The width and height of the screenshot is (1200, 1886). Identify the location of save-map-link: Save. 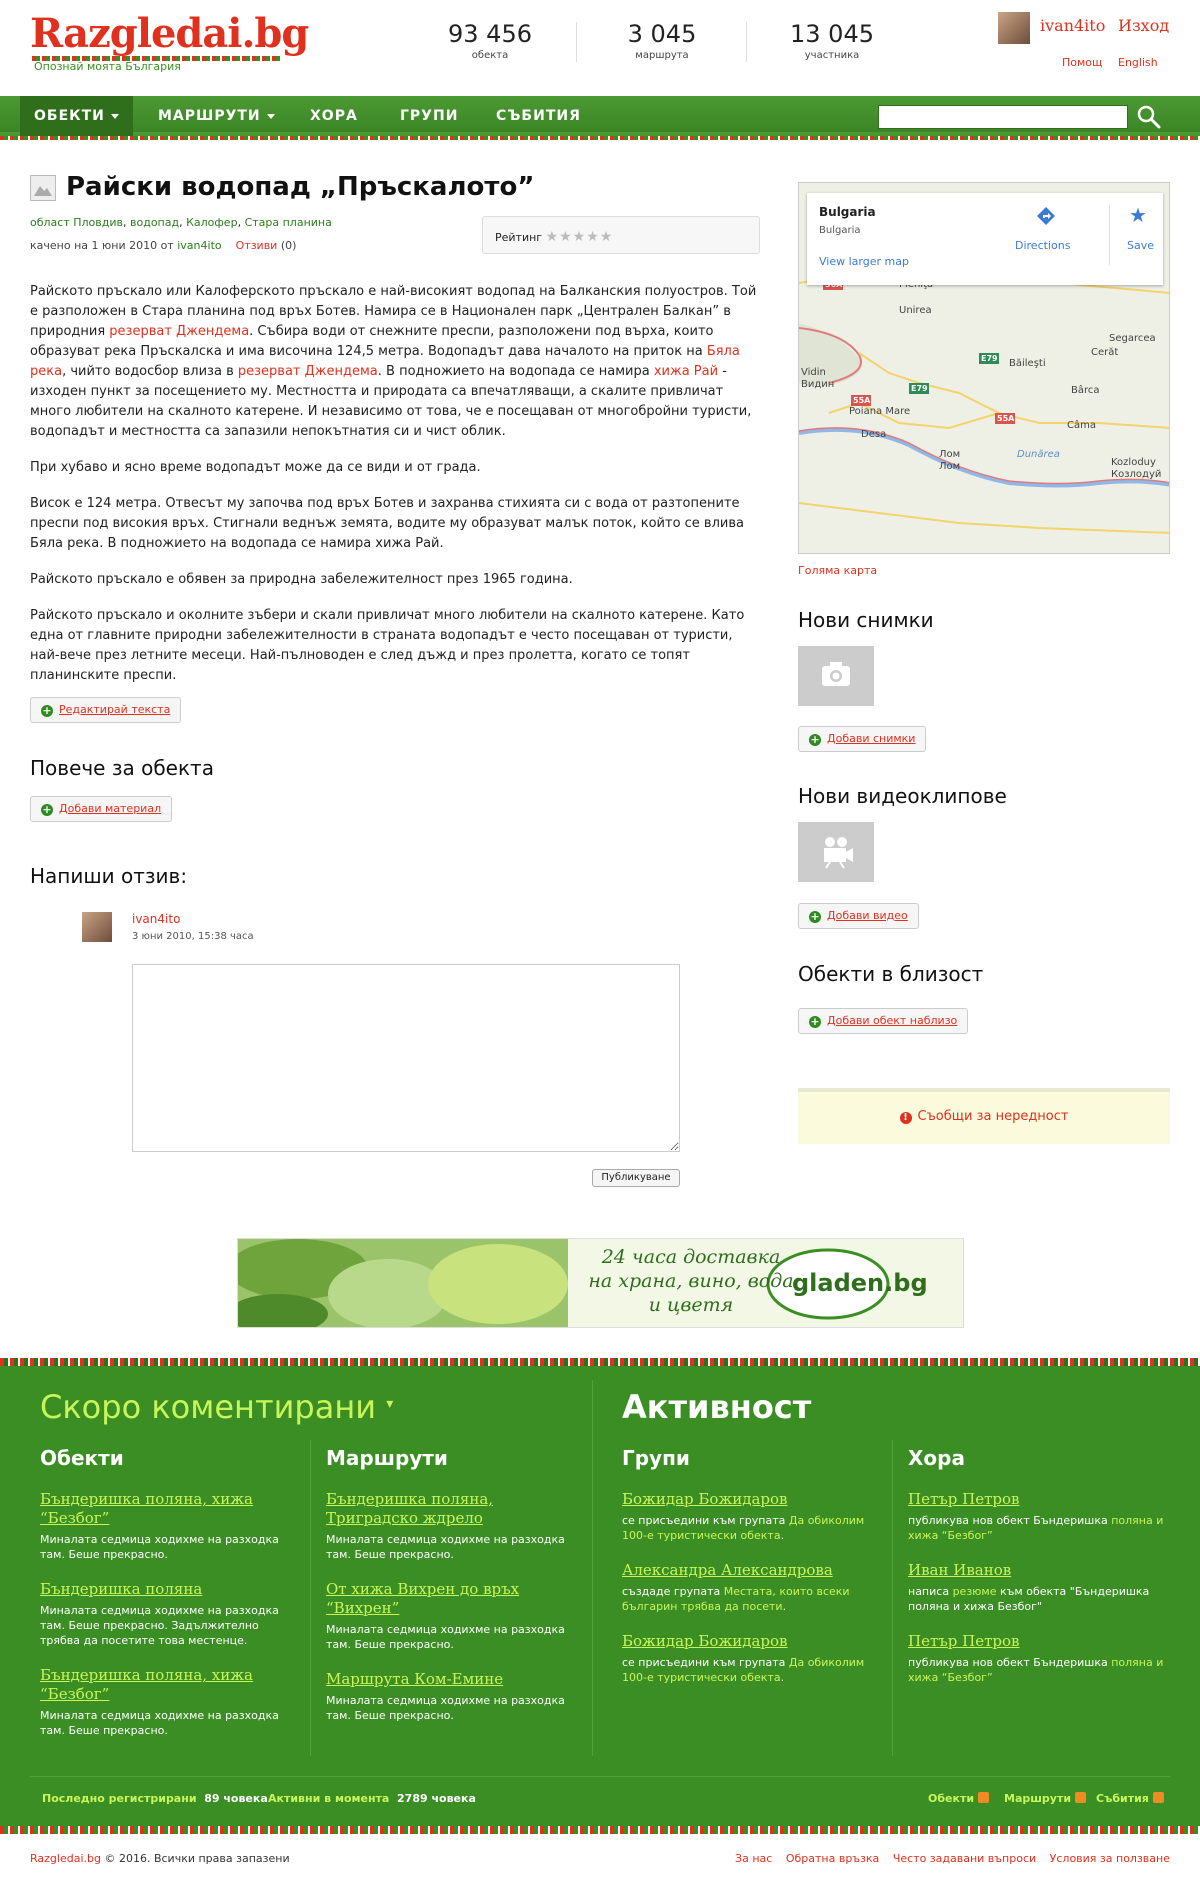
(1140, 245).